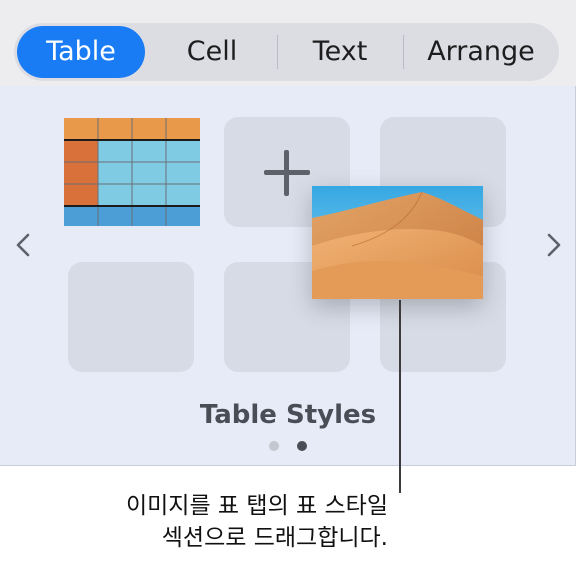  Describe the element at coordinates (340, 52) in the screenshot. I see `tab-text: Text` at that location.